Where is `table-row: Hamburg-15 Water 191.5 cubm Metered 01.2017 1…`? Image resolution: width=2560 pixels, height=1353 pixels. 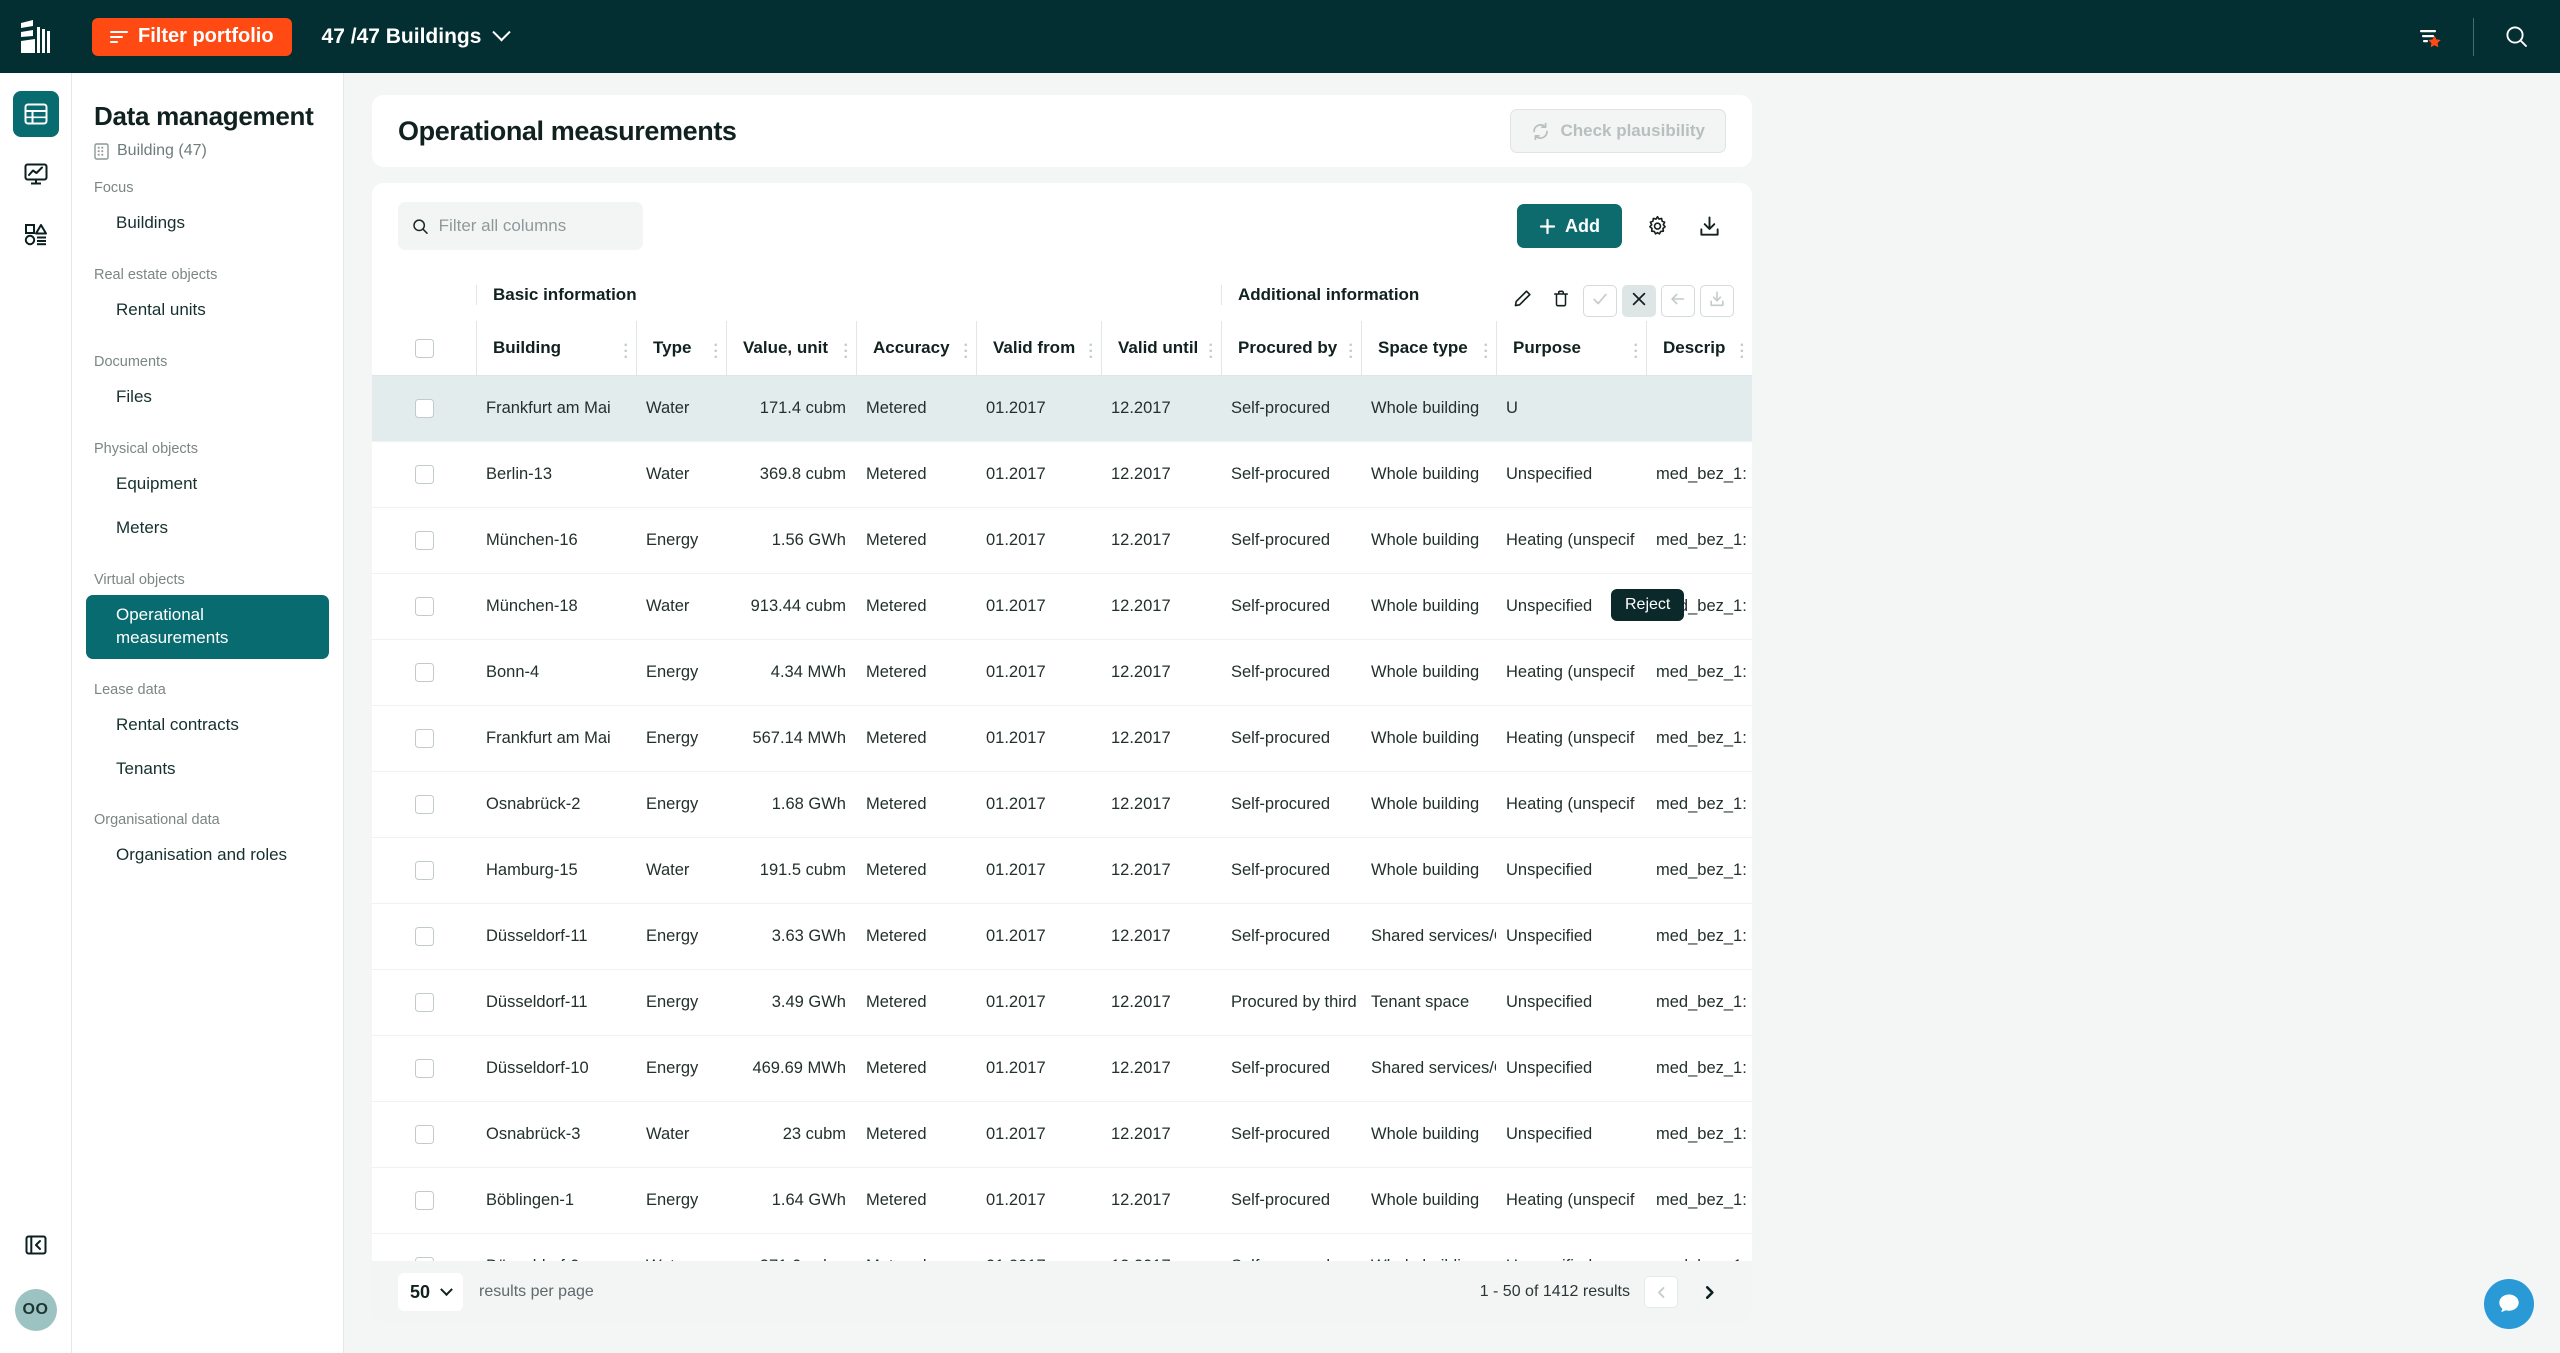
table-row: Hamburg-15 Water 191.5 cubm Metered 01.2017 1… is located at coordinates (1062, 871).